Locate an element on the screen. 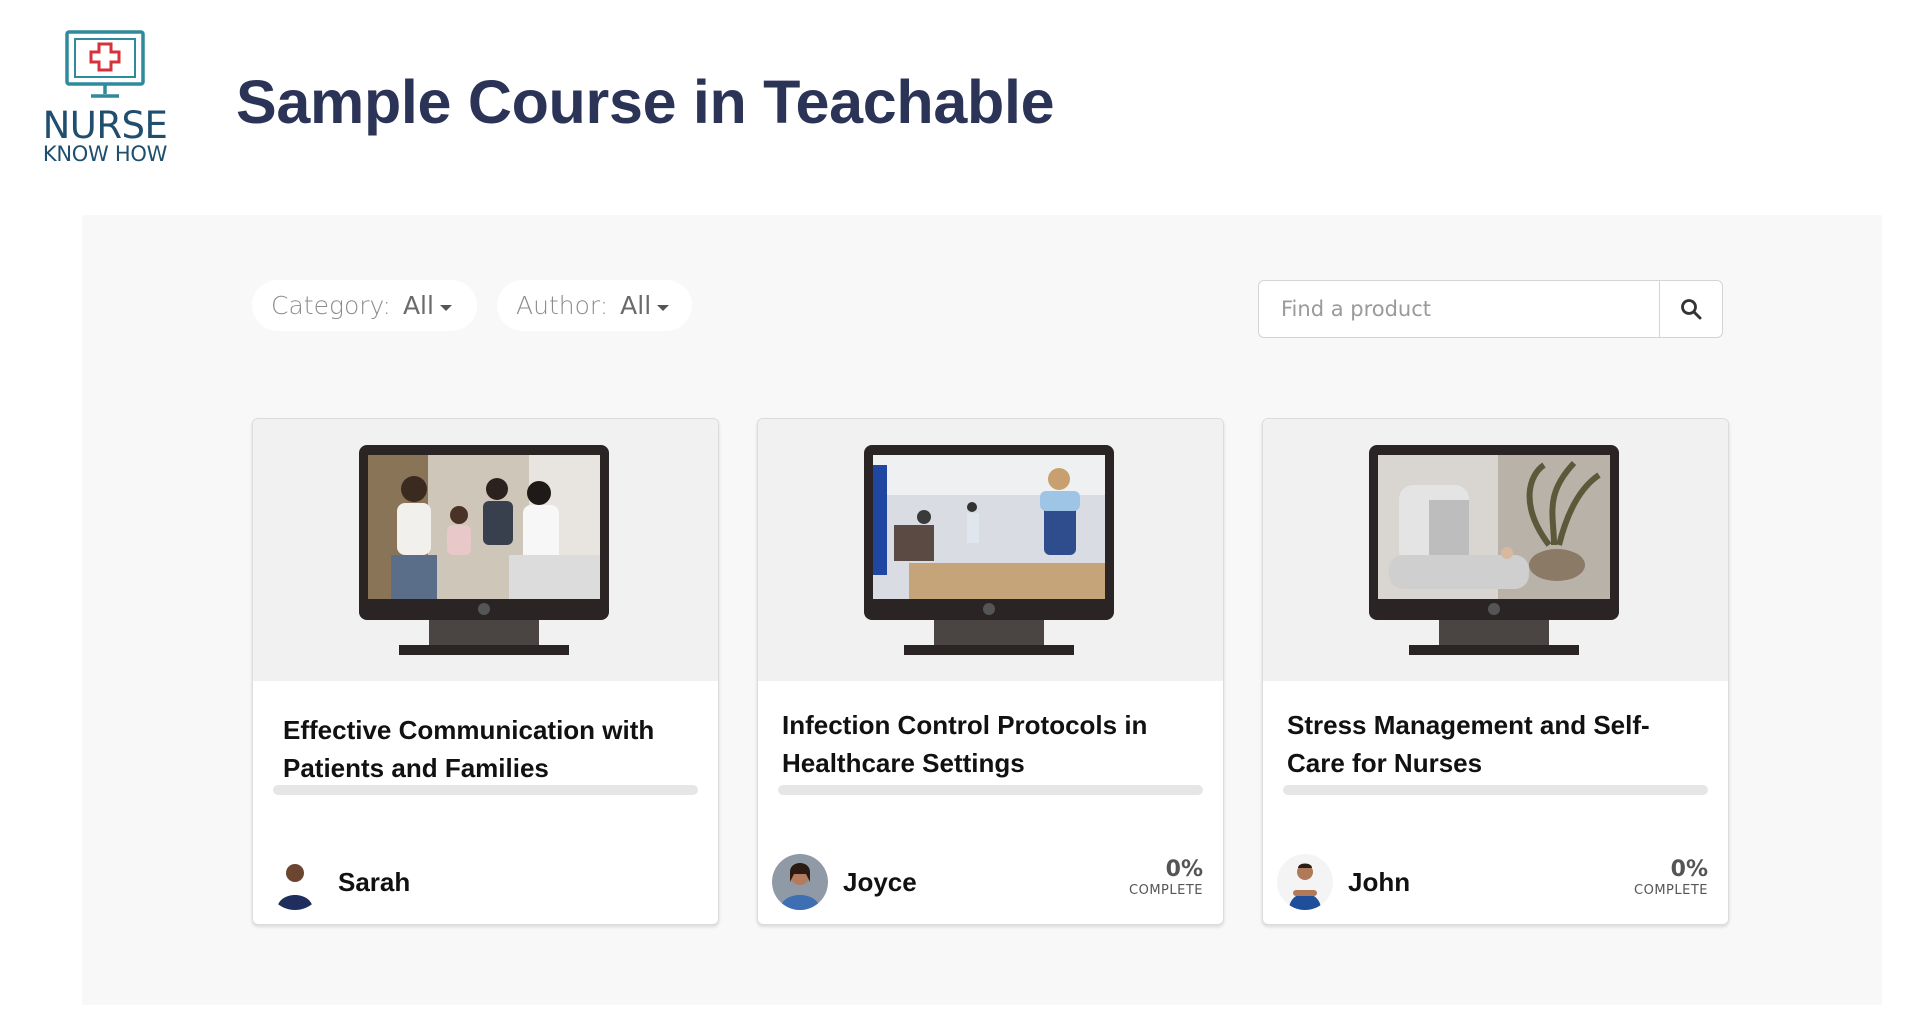  author-name: John is located at coordinates (1379, 881).